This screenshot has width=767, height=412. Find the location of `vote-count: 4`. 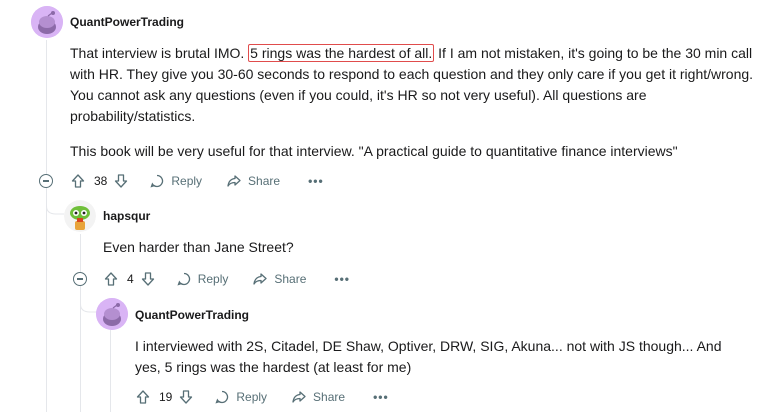

vote-count: 4 is located at coordinates (130, 279).